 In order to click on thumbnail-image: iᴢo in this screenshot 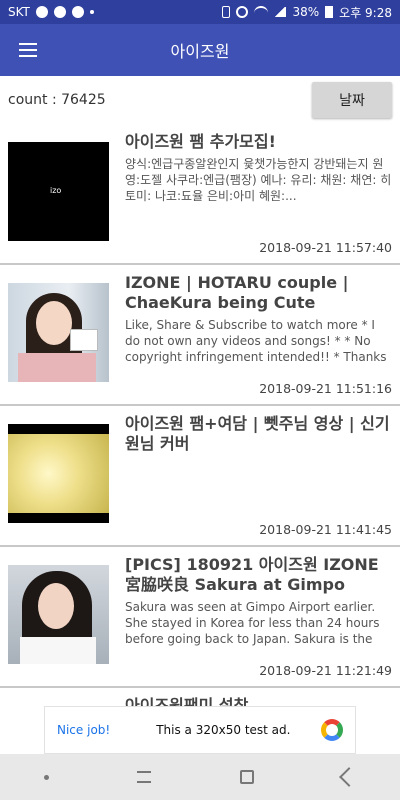, I will do `click(58, 191)`.